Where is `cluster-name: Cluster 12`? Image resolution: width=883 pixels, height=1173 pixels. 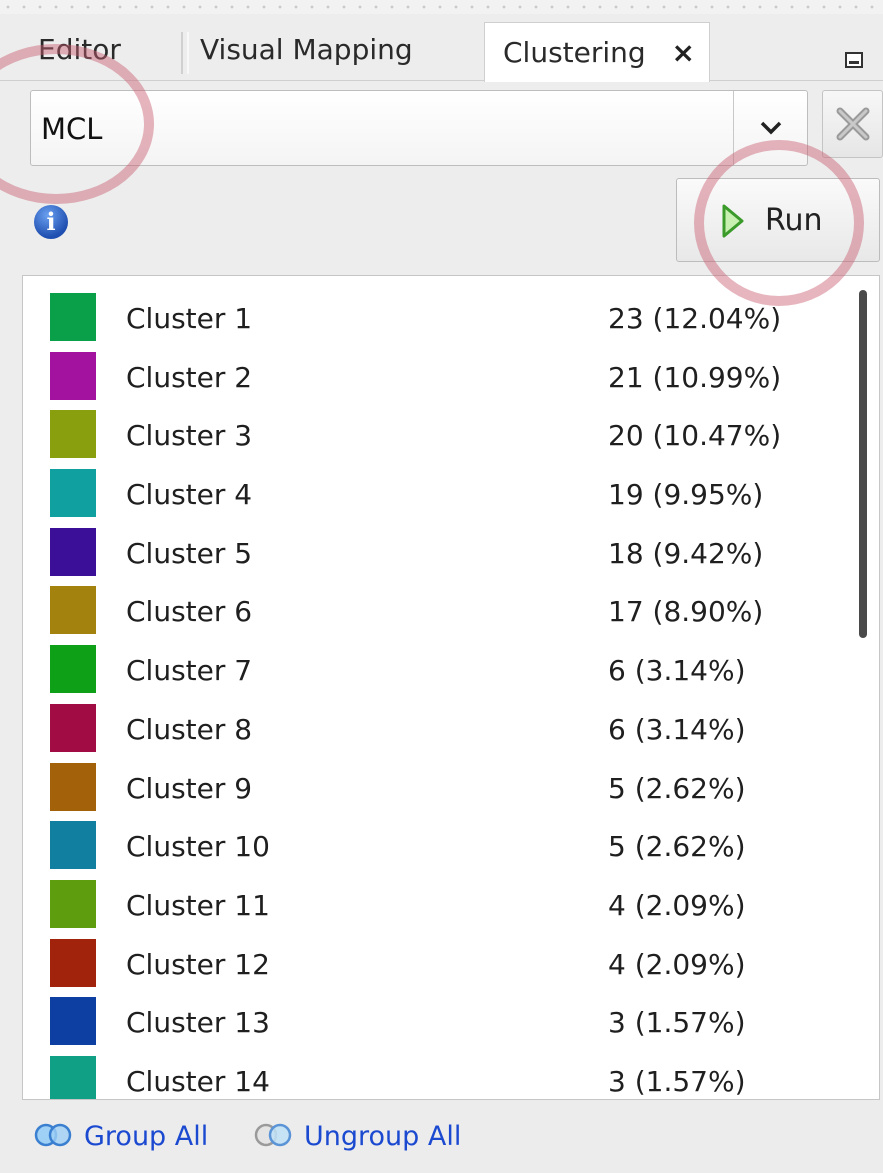
cluster-name: Cluster 12 is located at coordinates (198, 964).